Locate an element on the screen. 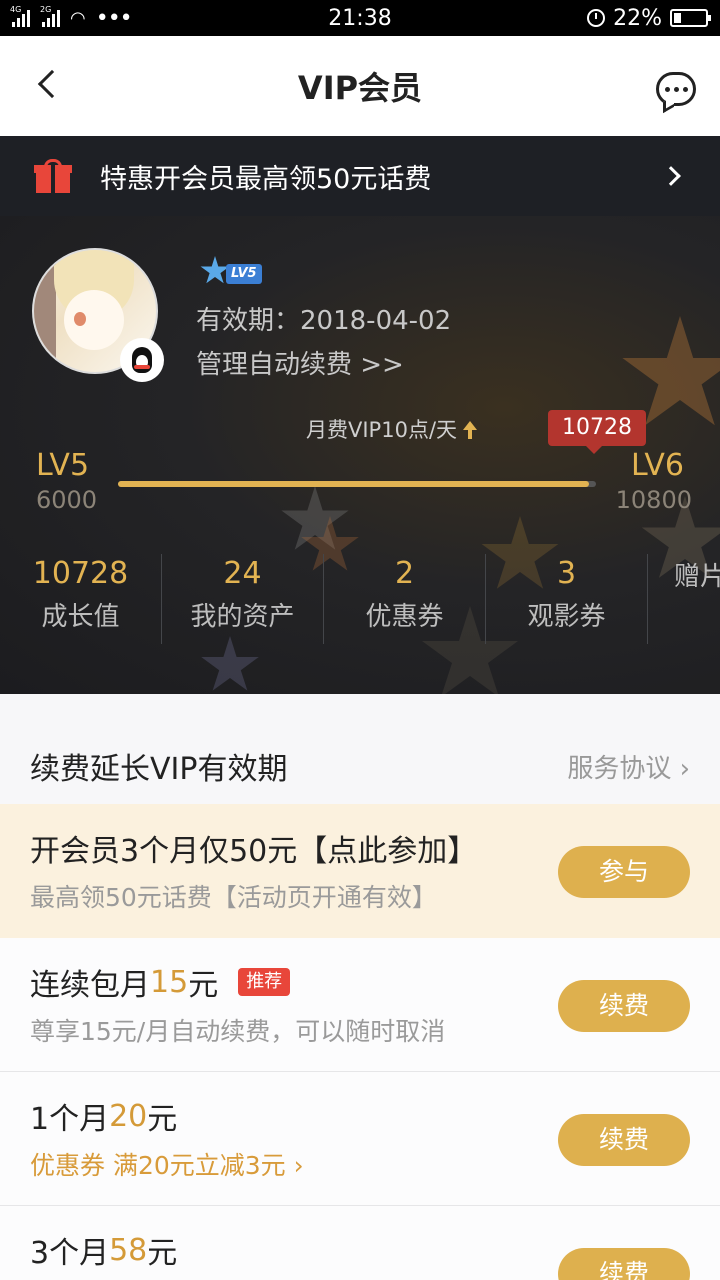 The image size is (720, 1280). join-button: 参与 is located at coordinates (624, 872).